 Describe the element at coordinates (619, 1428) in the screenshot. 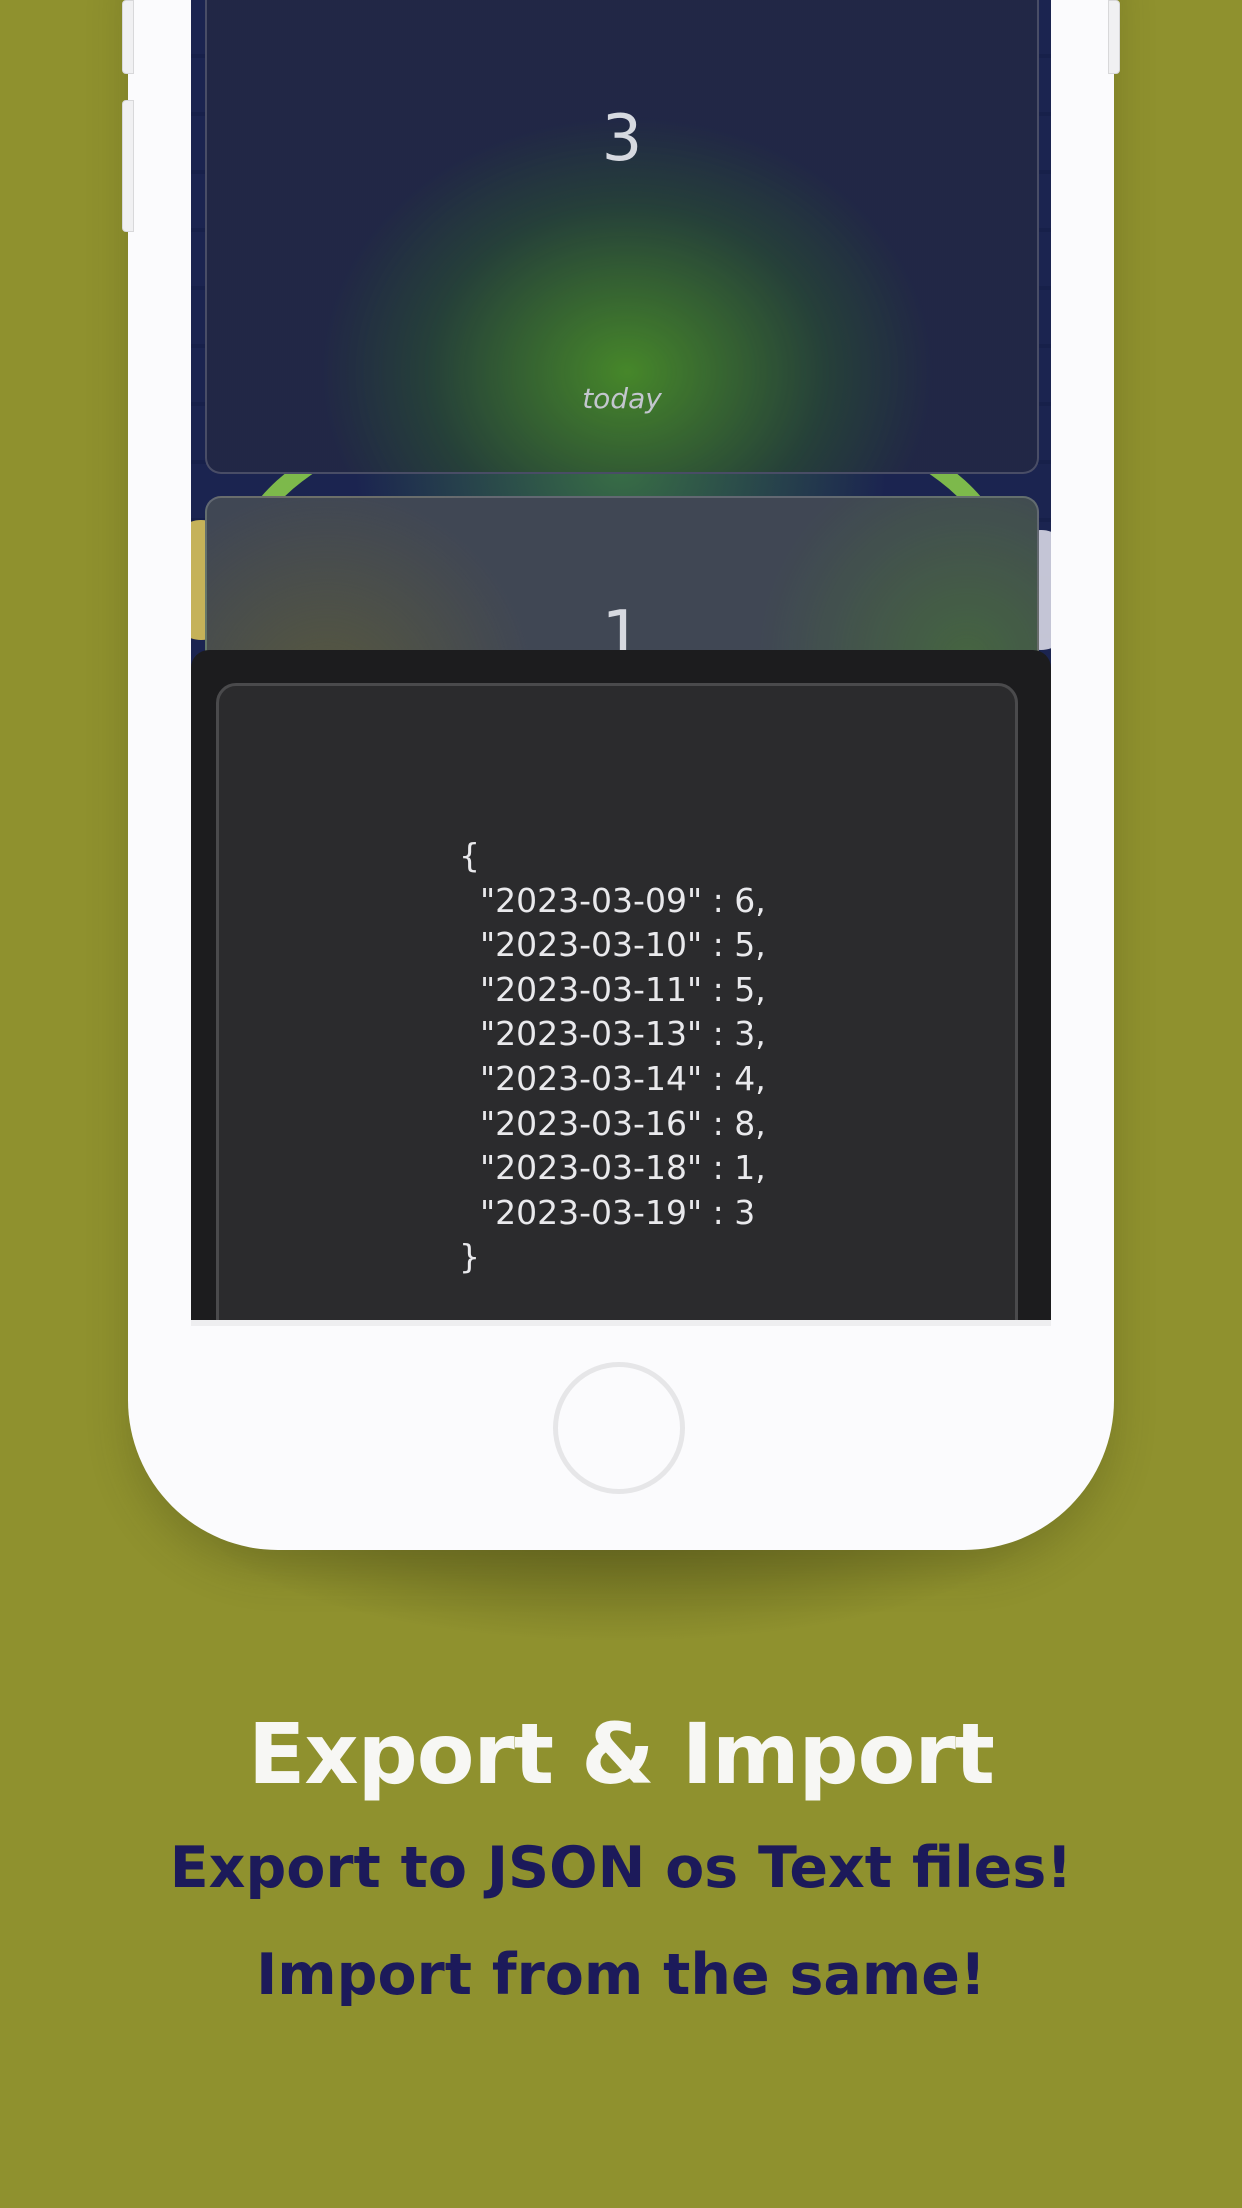

I see `home-button` at that location.